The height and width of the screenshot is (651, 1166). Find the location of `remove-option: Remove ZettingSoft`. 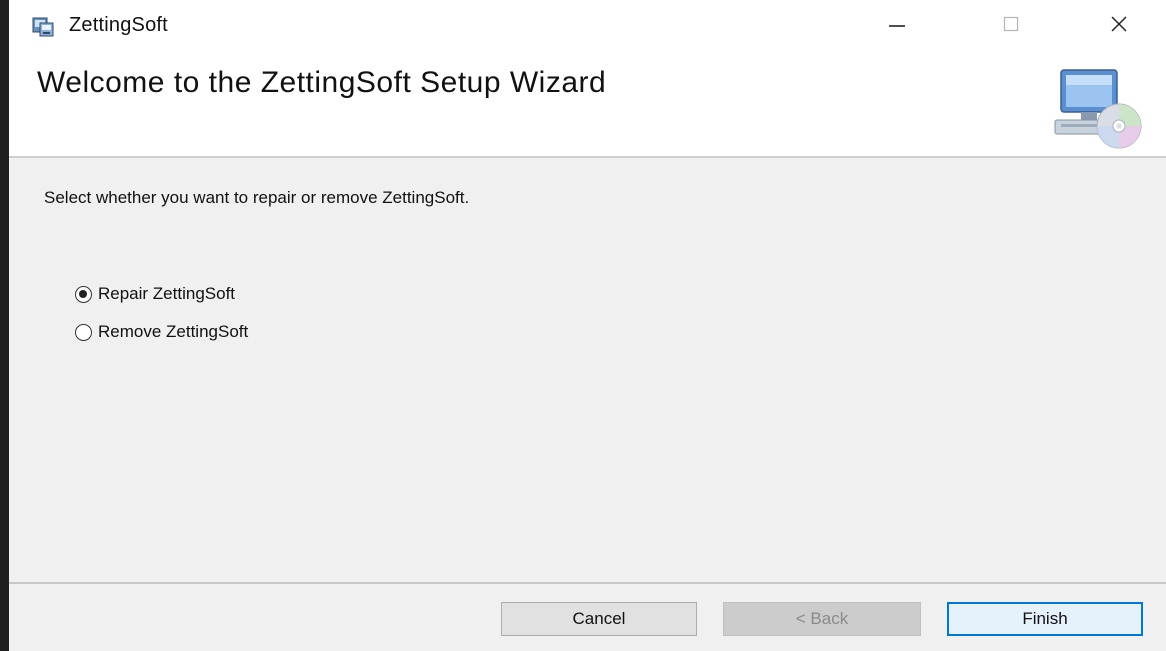

remove-option: Remove ZettingSoft is located at coordinates (161, 332).